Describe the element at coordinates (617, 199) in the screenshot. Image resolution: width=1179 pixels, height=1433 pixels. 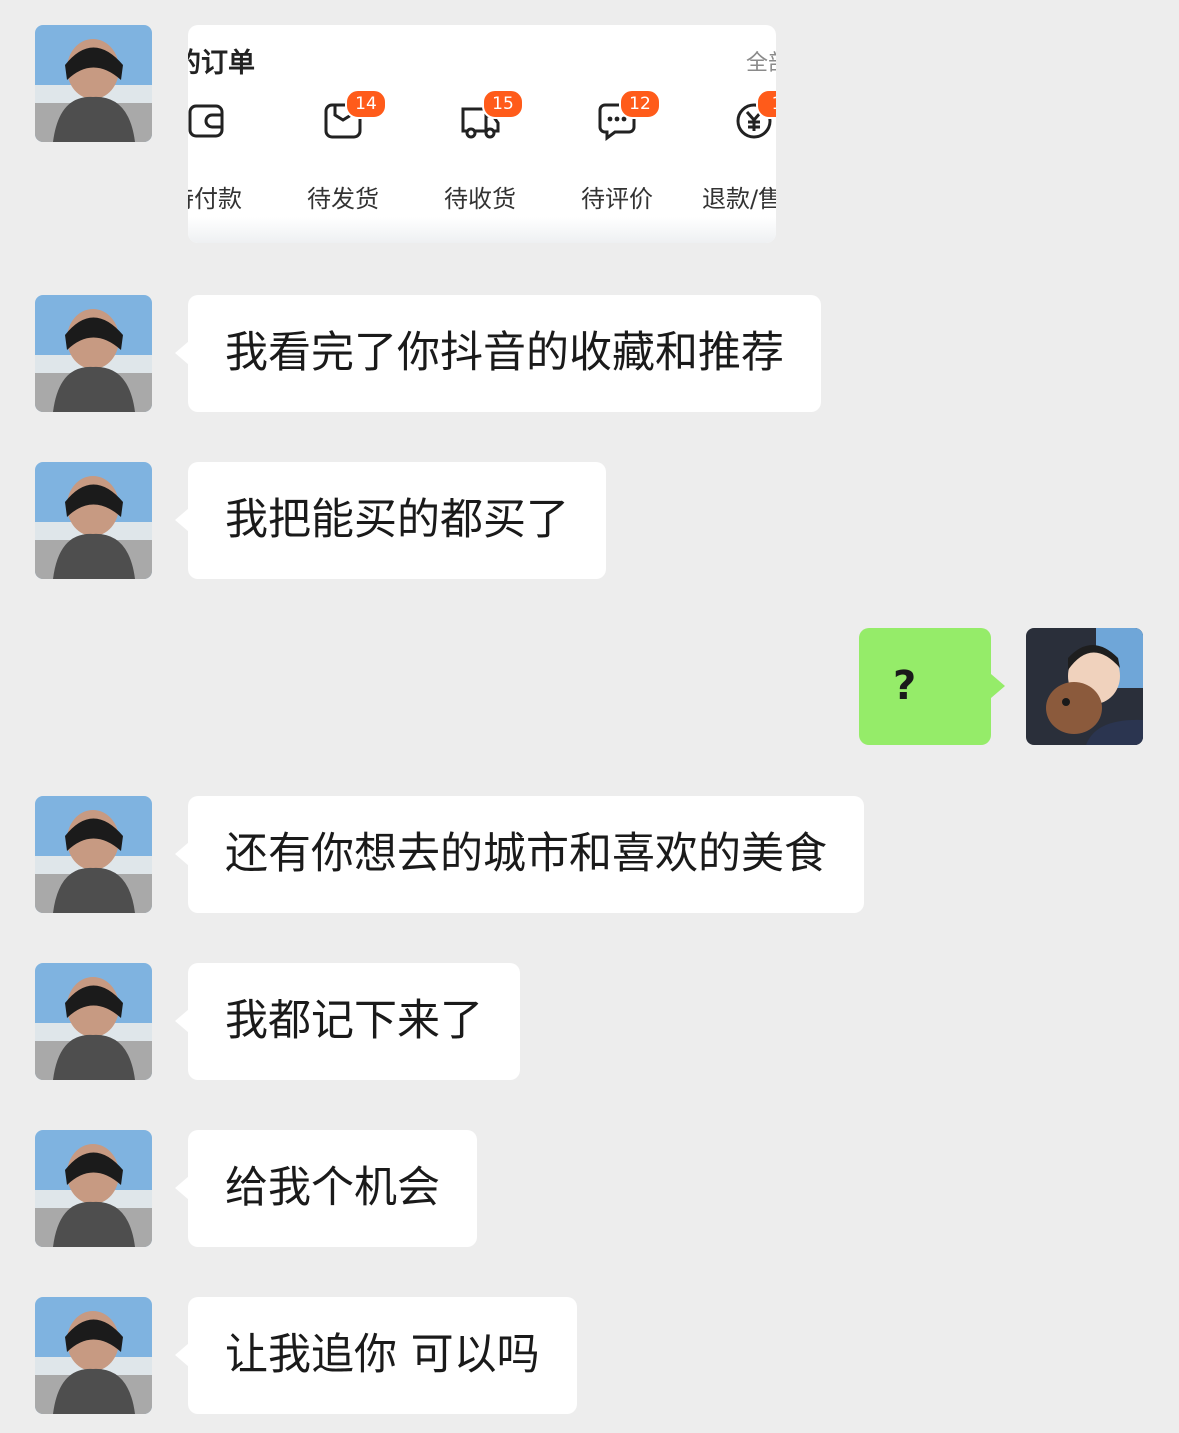
I see `order-item-label: 待评价` at that location.